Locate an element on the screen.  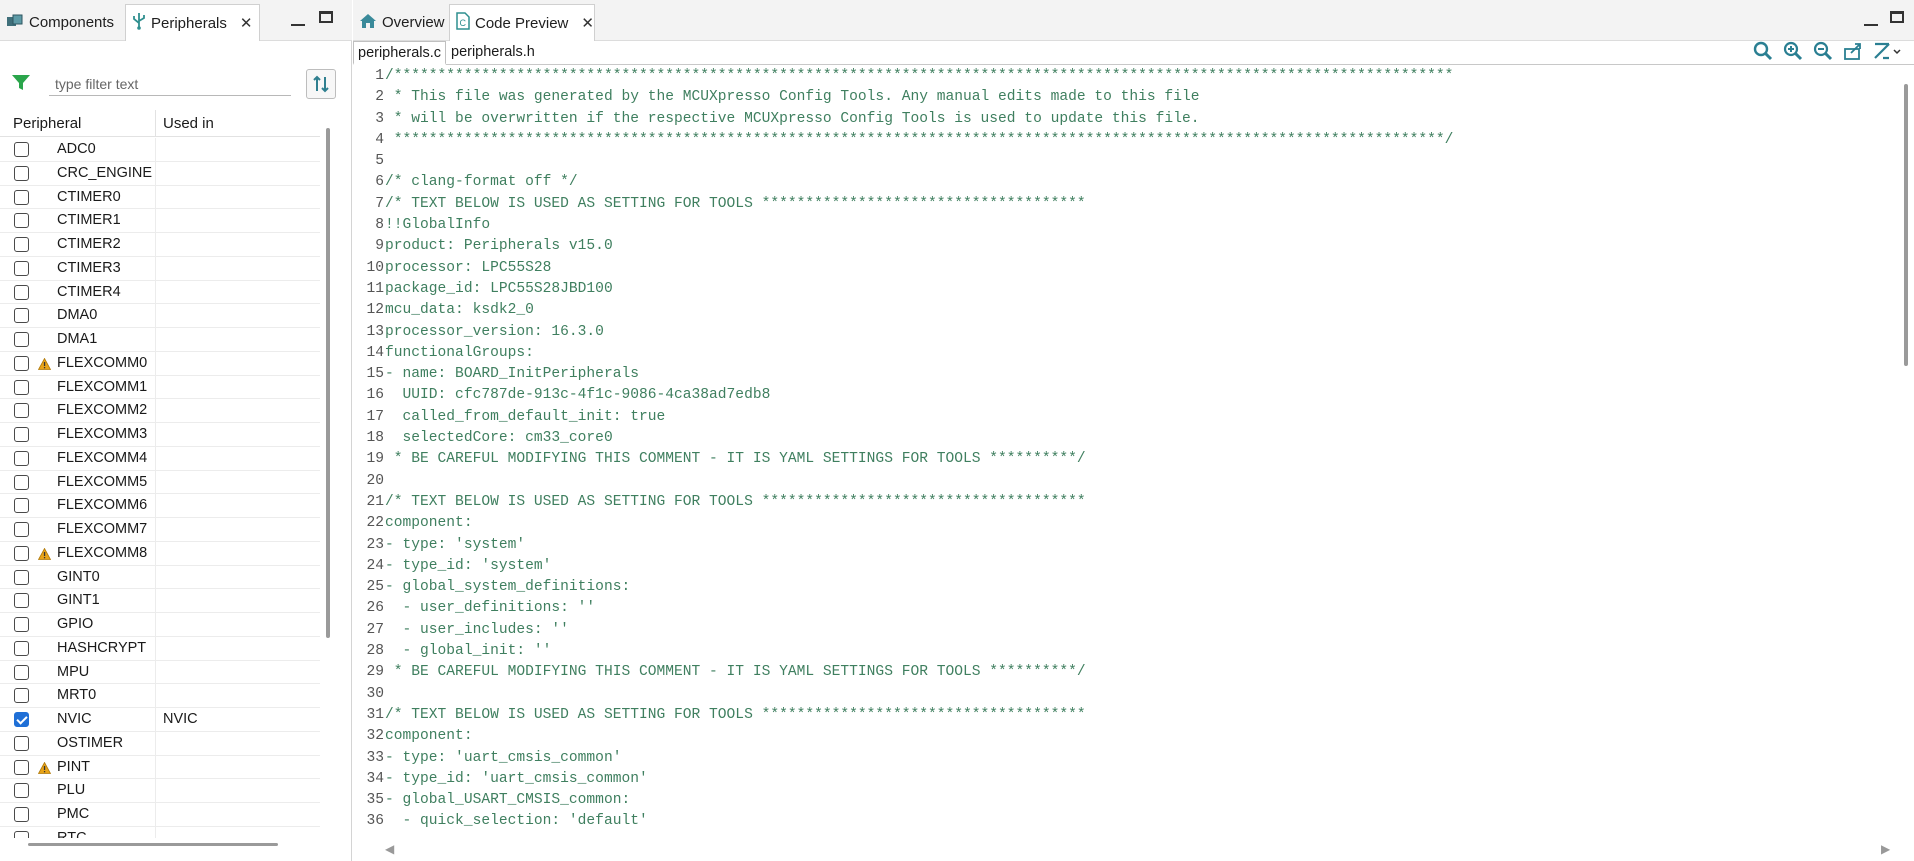
table-row: CTIMER0 is located at coordinates (160, 197).